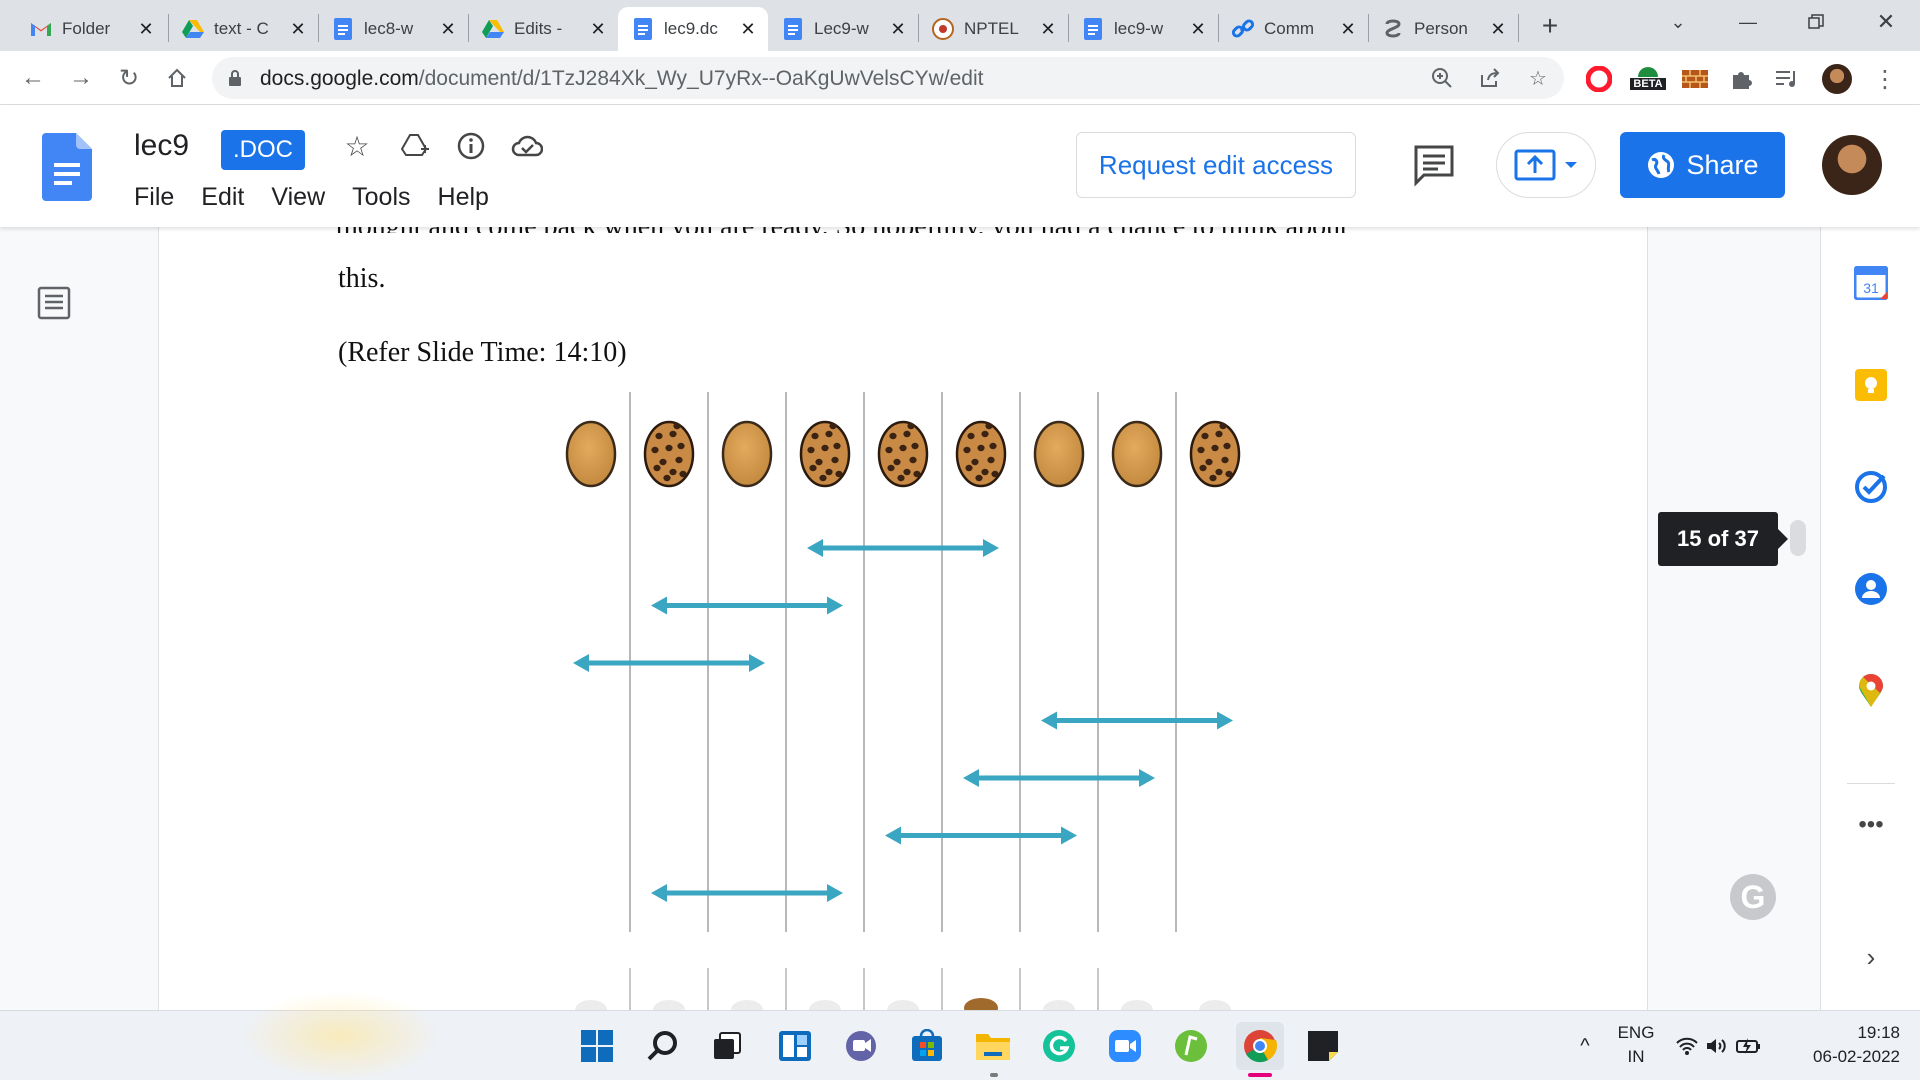 Image resolution: width=1920 pixels, height=1080 pixels. What do you see at coordinates (543, 29) in the screenshot?
I see `tab-drive-edits: Edits - ✕` at bounding box center [543, 29].